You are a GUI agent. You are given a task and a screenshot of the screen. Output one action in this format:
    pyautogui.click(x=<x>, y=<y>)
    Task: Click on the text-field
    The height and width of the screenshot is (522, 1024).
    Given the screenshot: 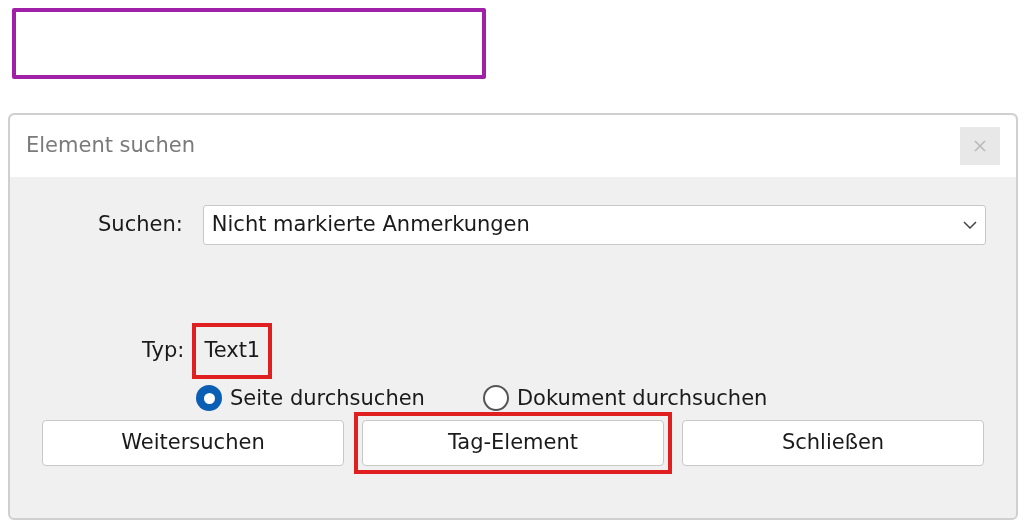 What is the action you would take?
    pyautogui.click(x=249, y=43)
    